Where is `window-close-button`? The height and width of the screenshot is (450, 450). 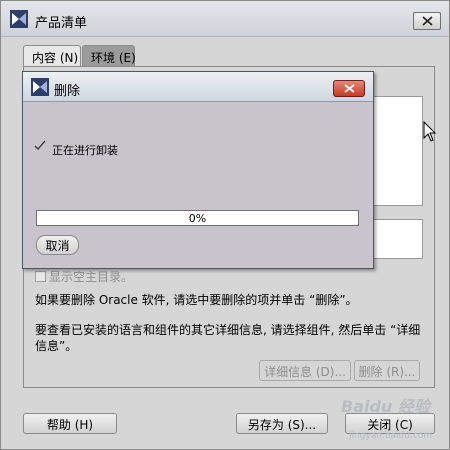
window-close-button is located at coordinates (427, 21).